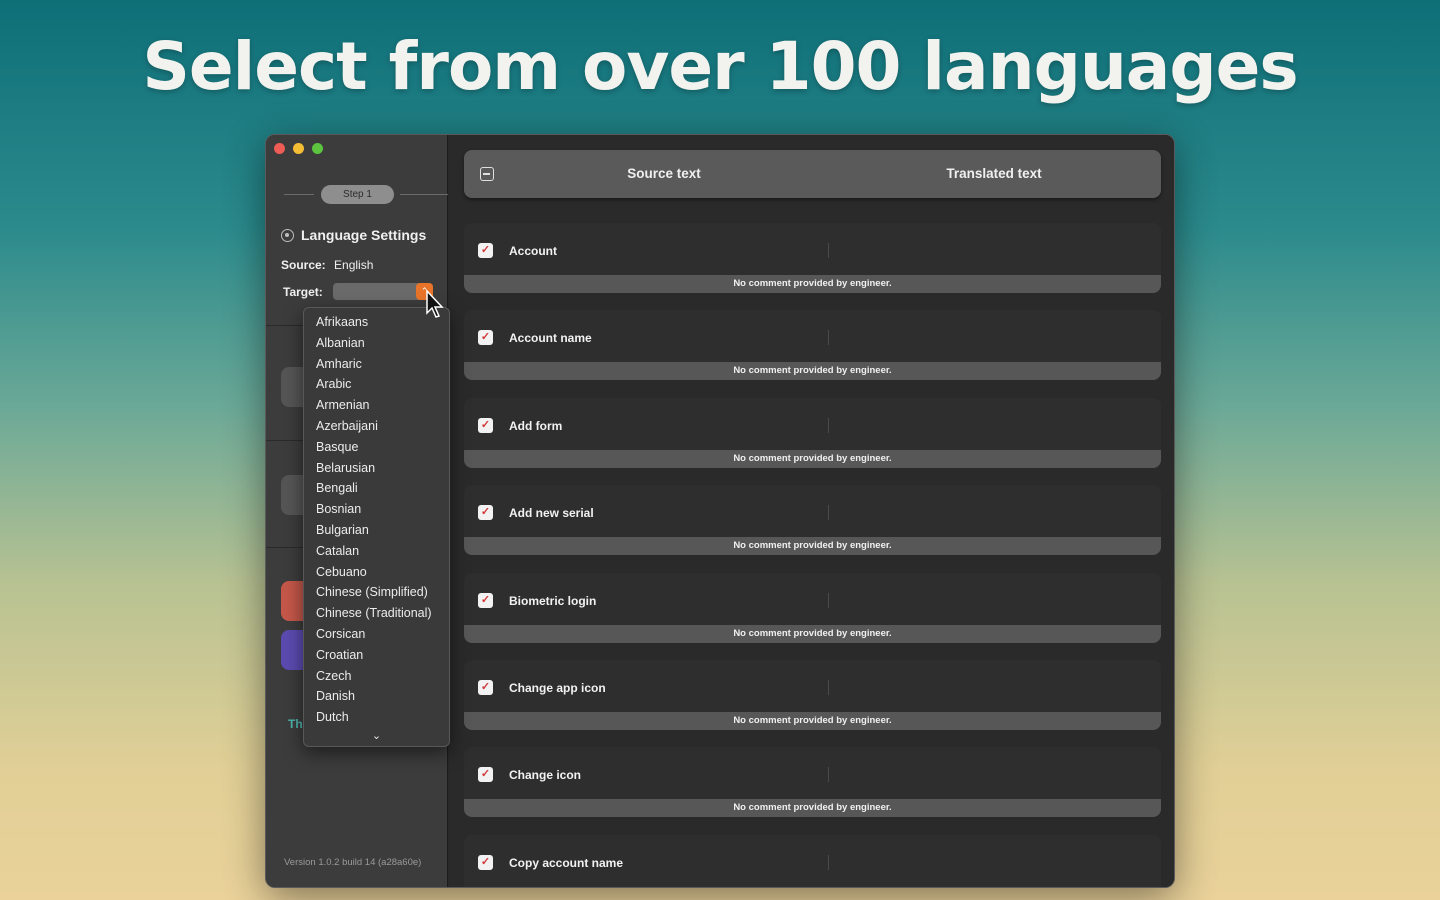 The width and height of the screenshot is (1440, 900). Describe the element at coordinates (383, 291) in the screenshot. I see `target-language-select: ⌃` at that location.